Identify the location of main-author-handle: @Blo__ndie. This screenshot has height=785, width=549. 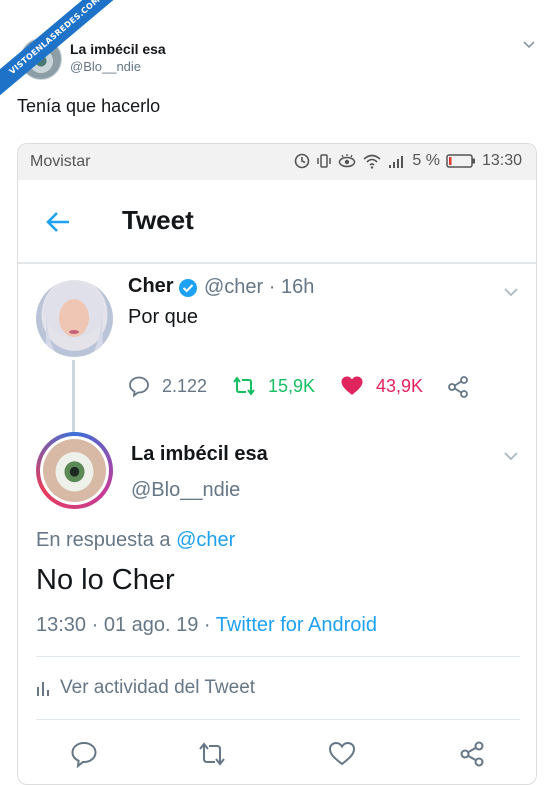
(185, 490).